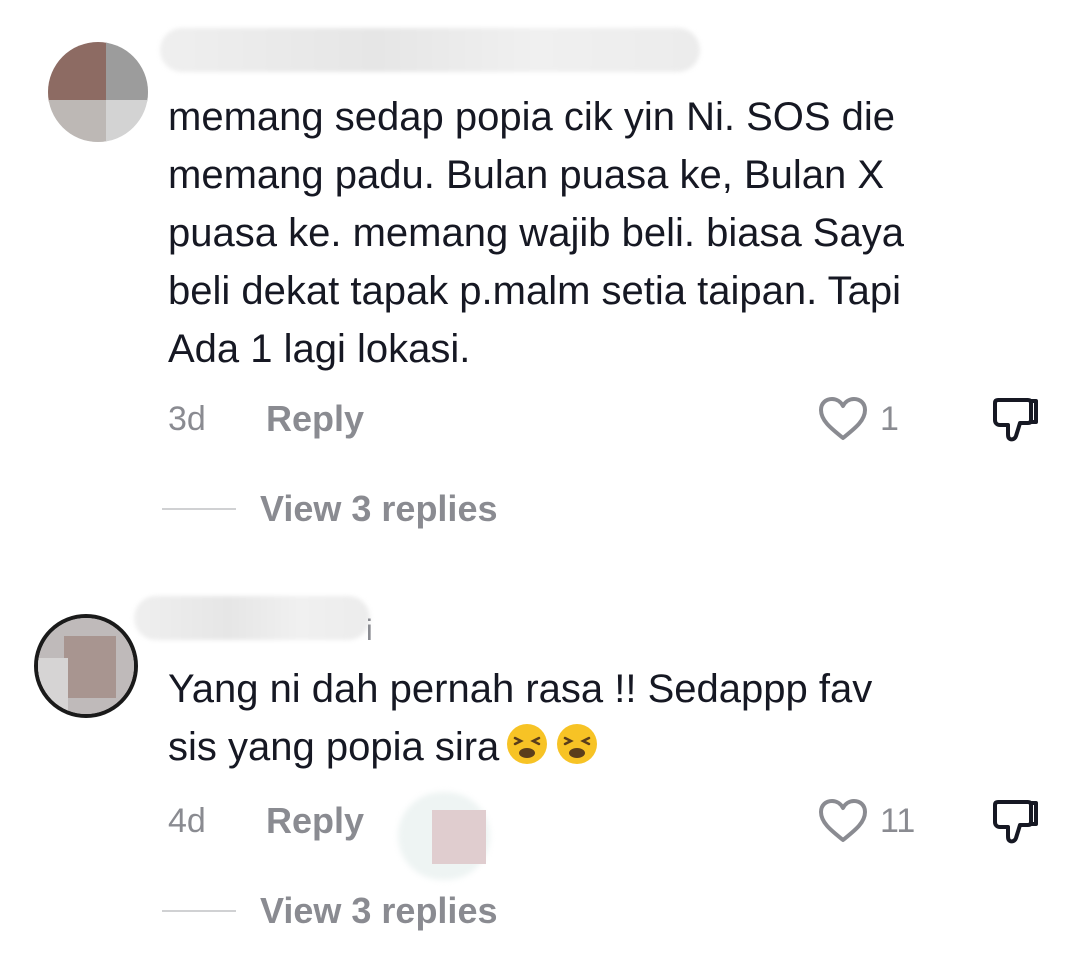 The image size is (1080, 976). I want to click on view-replies-label: View 3 replies, so click(379, 910).